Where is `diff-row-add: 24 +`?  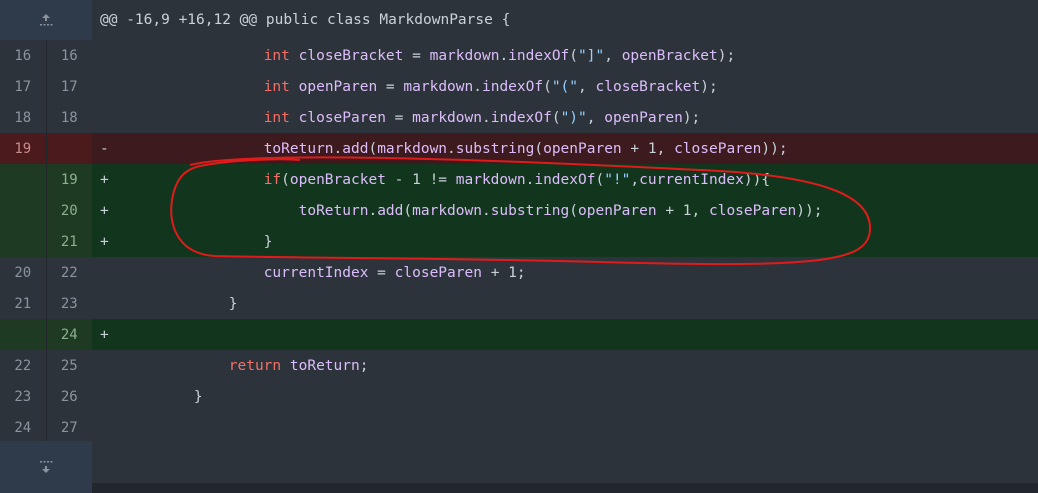
diff-row-add: 24 + is located at coordinates (519, 334).